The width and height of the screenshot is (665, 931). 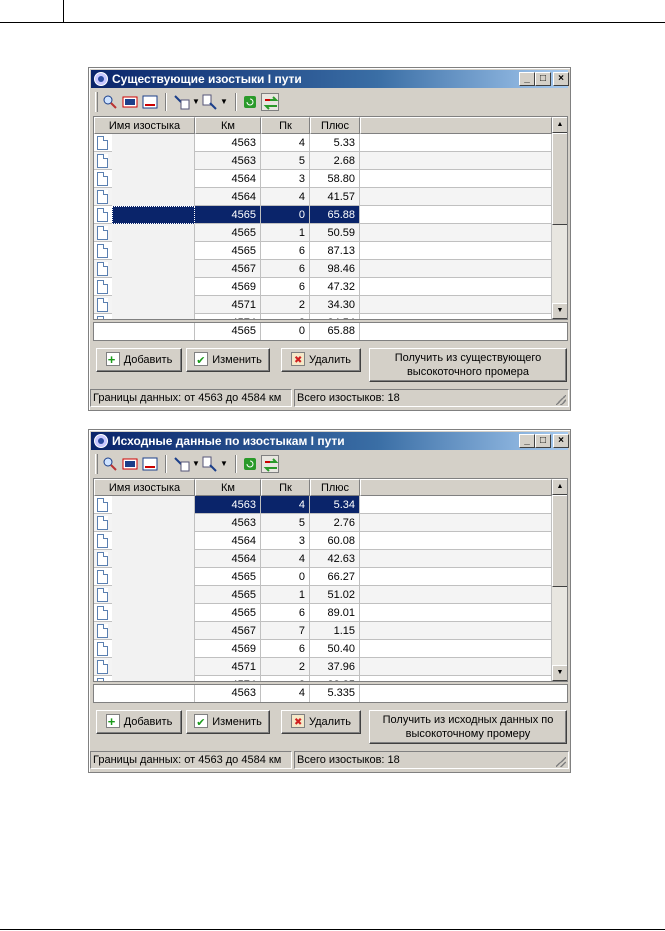 What do you see at coordinates (335, 305) in the screenshot?
I see `plus-cell: 34.30` at bounding box center [335, 305].